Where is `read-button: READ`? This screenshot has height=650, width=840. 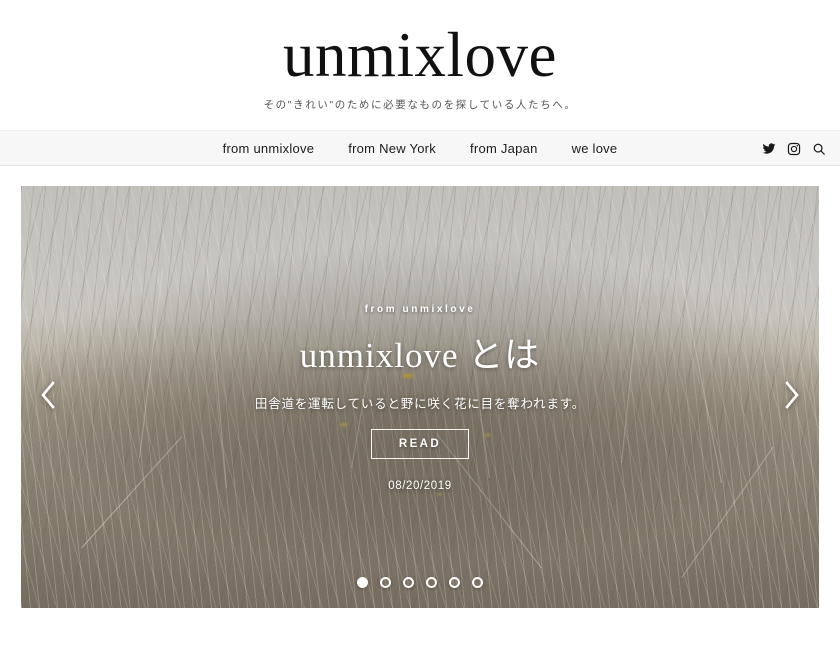
read-button: READ is located at coordinates (420, 444).